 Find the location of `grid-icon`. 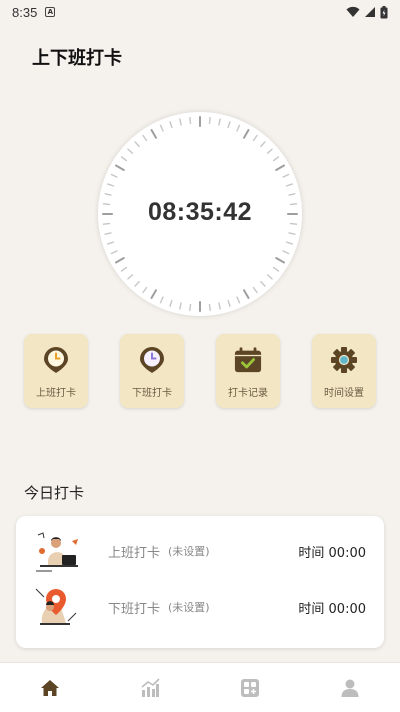

grid-icon is located at coordinates (250, 687).